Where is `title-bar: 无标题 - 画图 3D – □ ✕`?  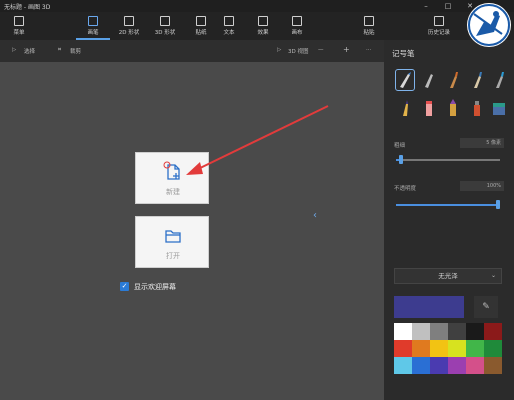 title-bar: 无标题 - 画图 3D – □ ✕ is located at coordinates (257, 6).